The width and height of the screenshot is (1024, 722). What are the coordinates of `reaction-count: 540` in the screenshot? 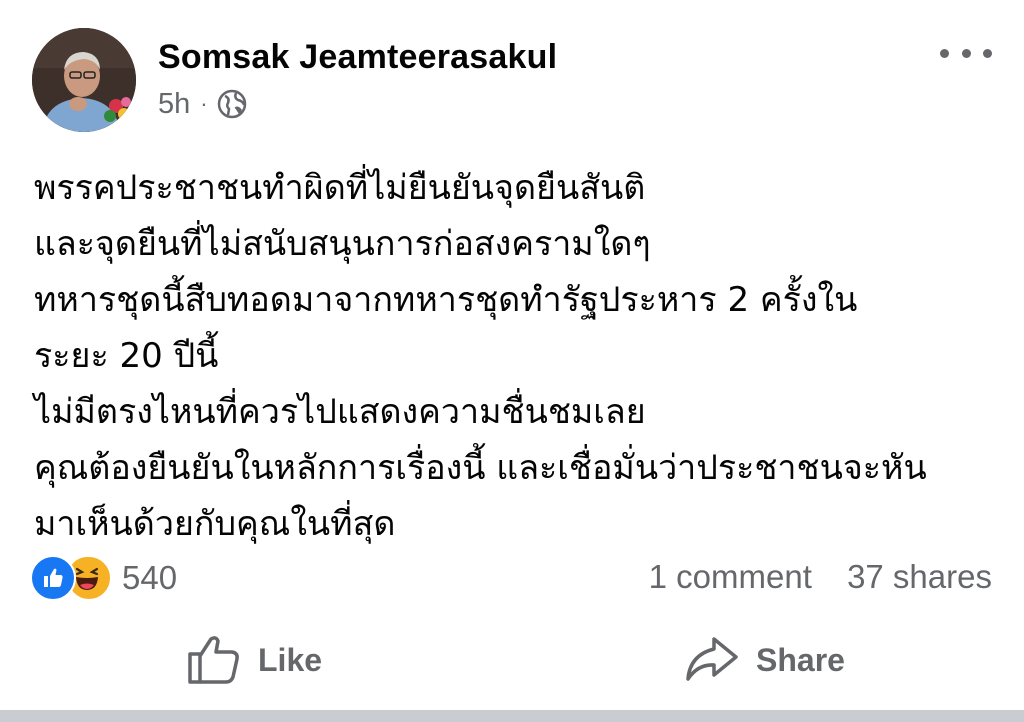 It's located at (150, 577).